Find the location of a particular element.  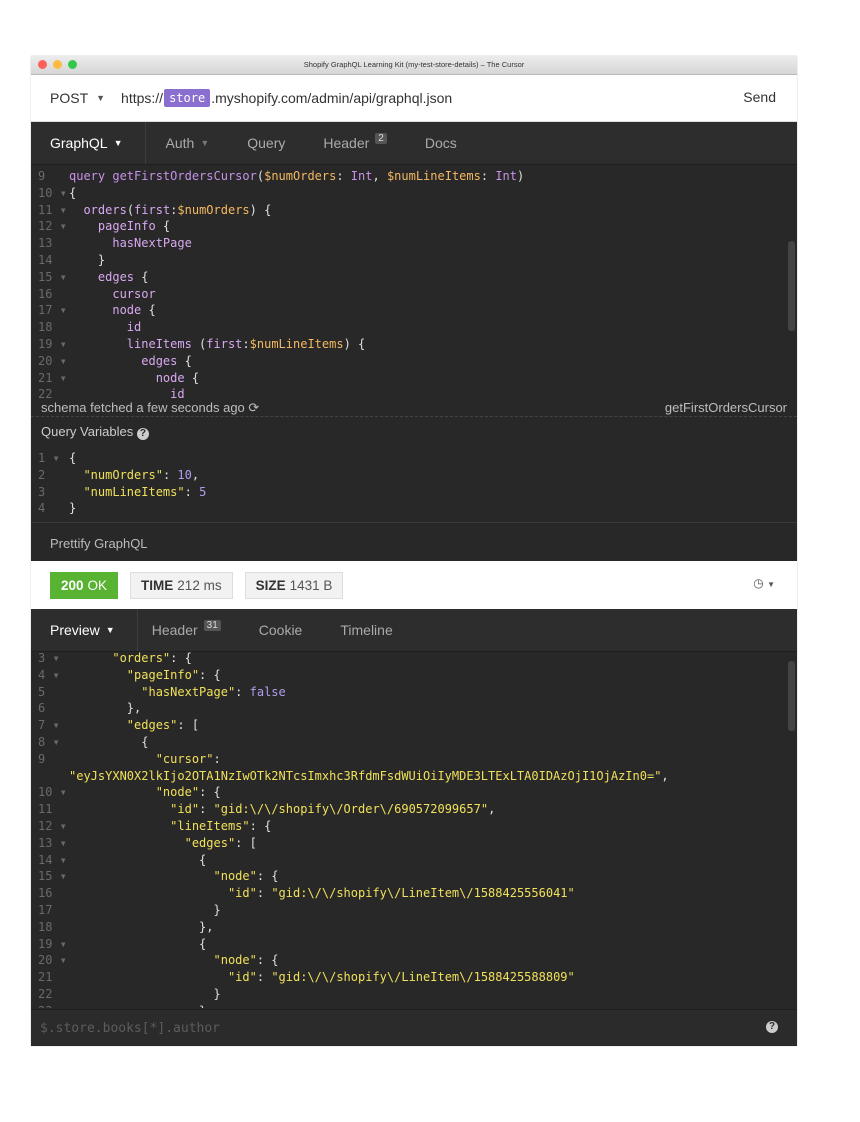

code-text: { is located at coordinates (73, 192).